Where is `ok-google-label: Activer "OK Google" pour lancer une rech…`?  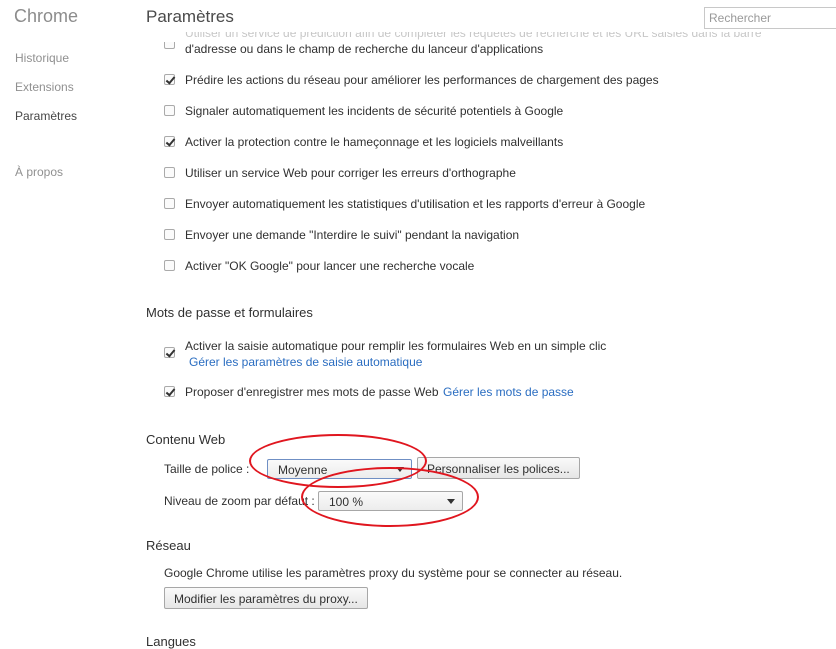 ok-google-label: Activer "OK Google" pour lancer une rech… is located at coordinates (330, 266).